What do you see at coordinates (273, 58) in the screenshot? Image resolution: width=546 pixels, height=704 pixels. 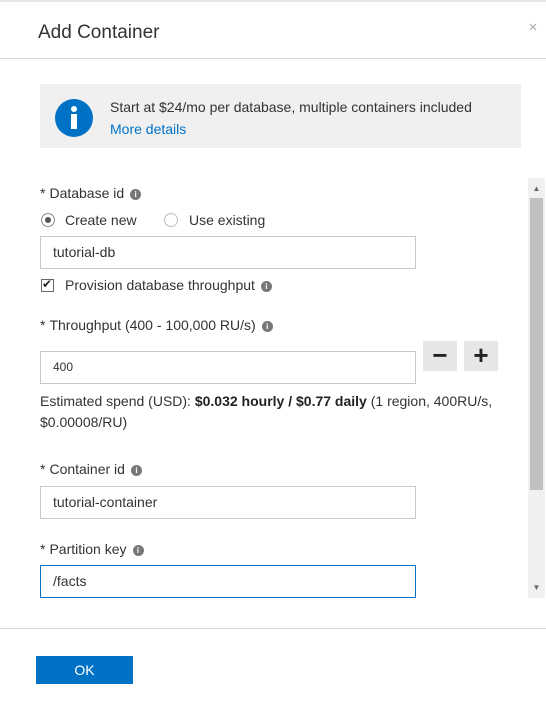 I see `title-divider` at bounding box center [273, 58].